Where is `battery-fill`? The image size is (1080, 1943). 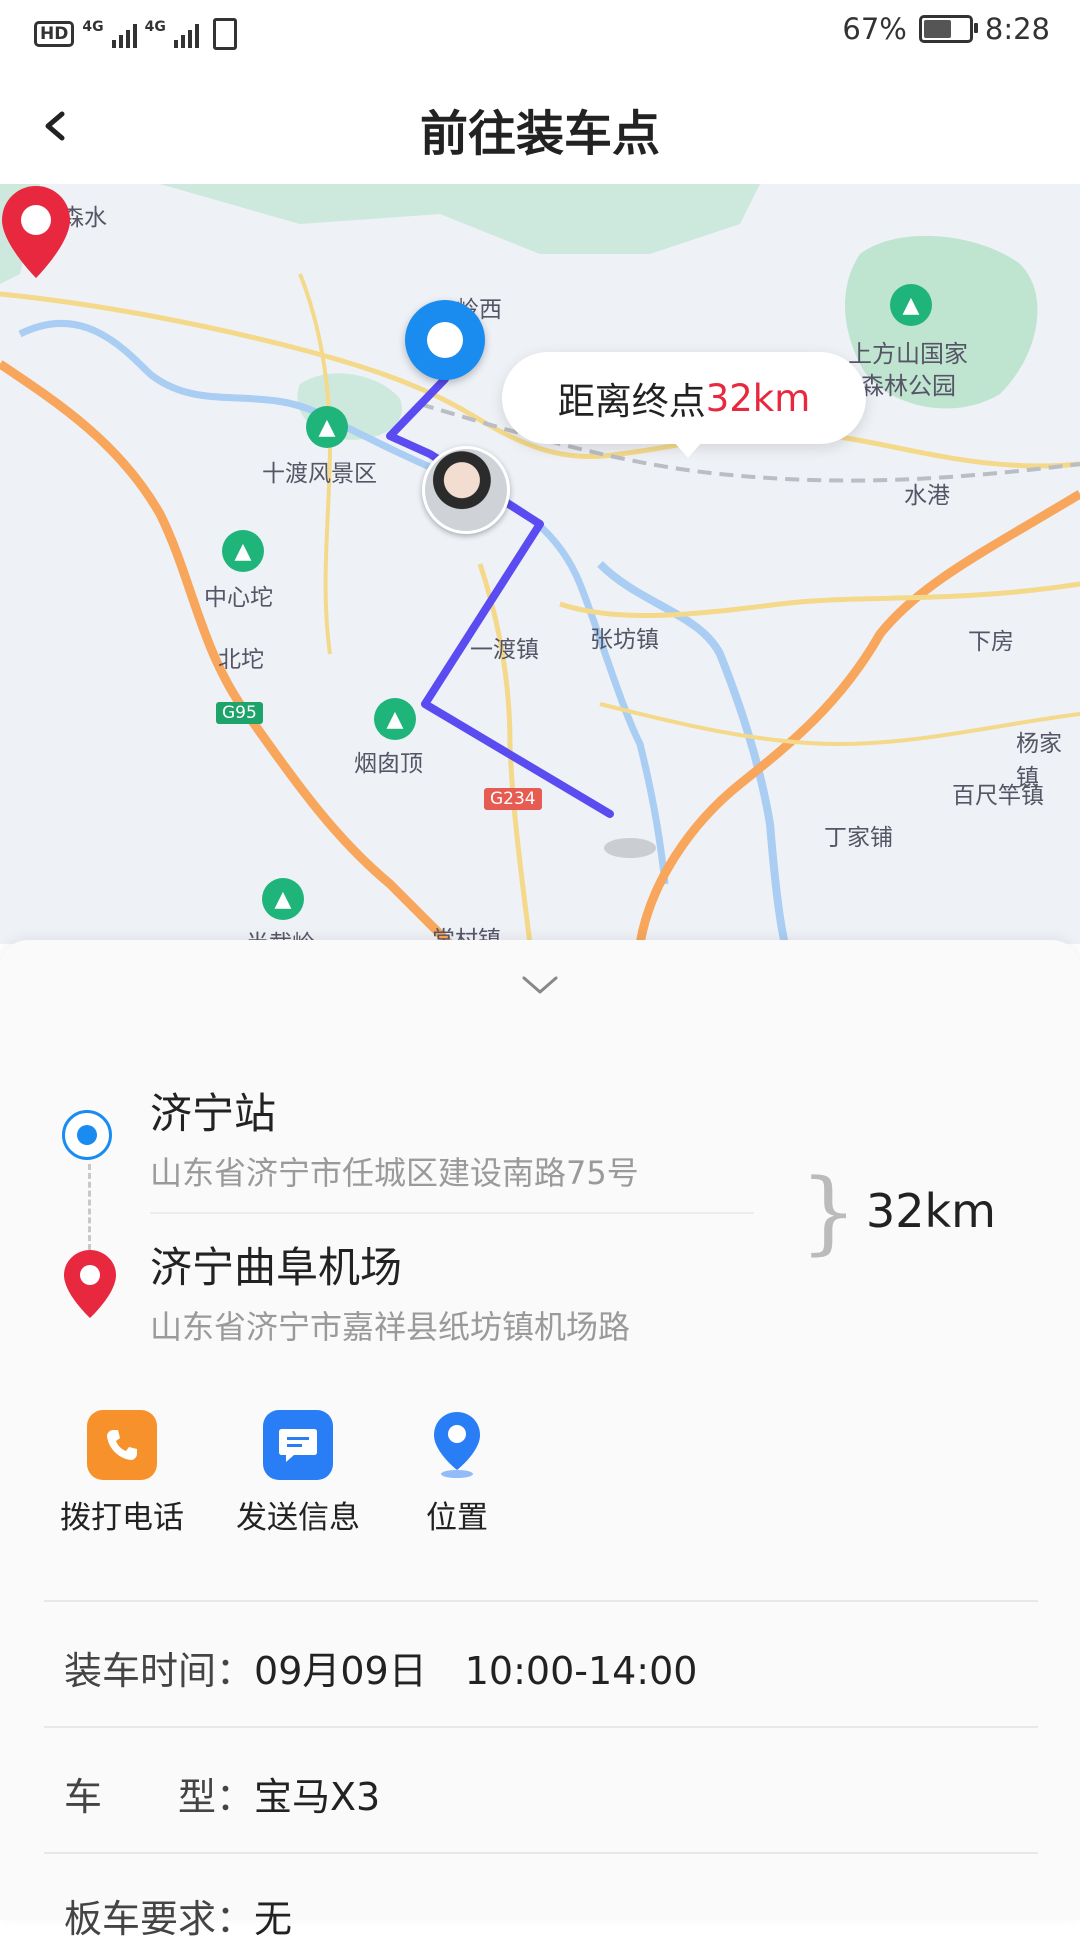
battery-fill is located at coordinates (937, 29).